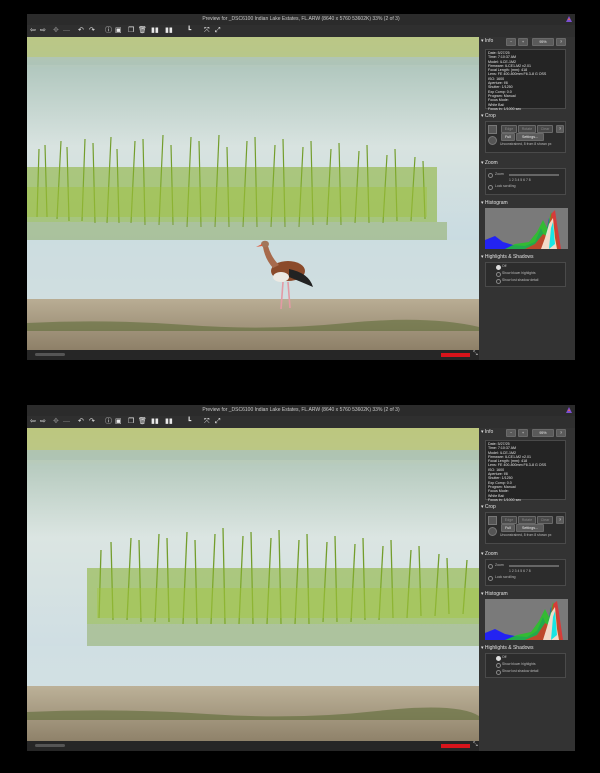 The image size is (600, 773). I want to click on app-logo-icon, so click(569, 410).